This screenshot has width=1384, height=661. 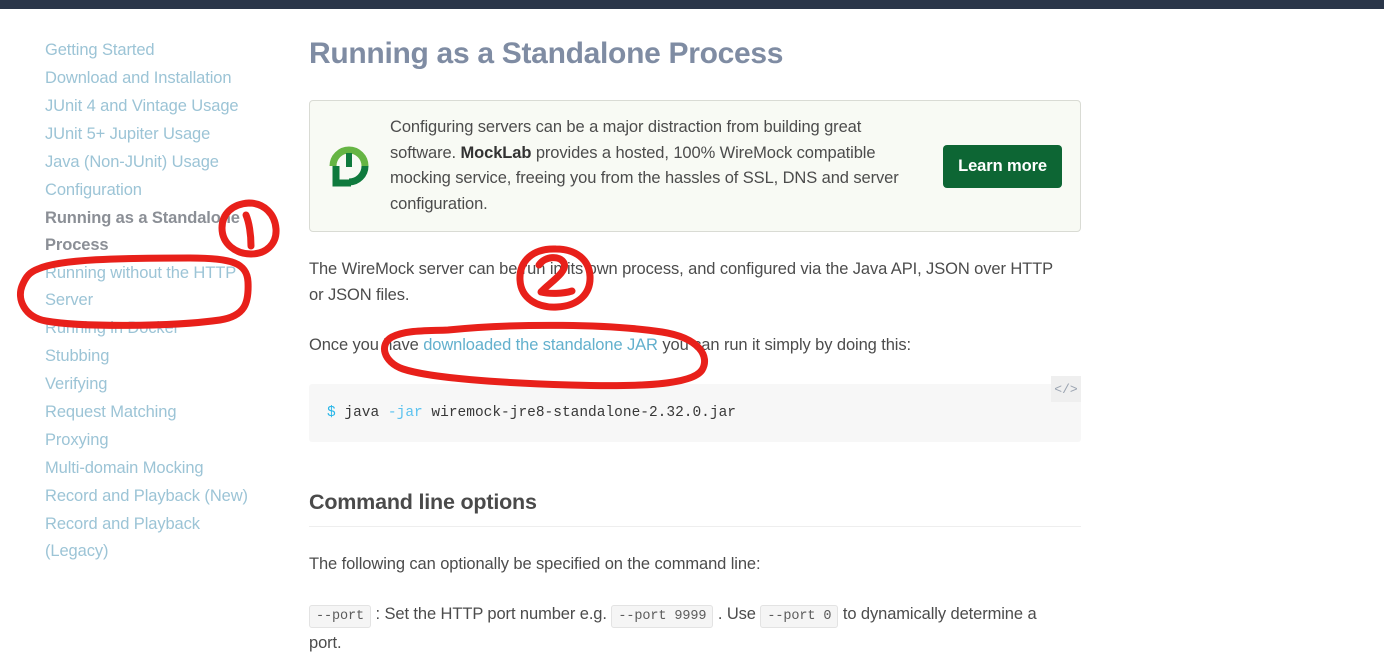 What do you see at coordinates (152, 412) in the screenshot?
I see `sidebar-item-request-matching: Request Matching` at bounding box center [152, 412].